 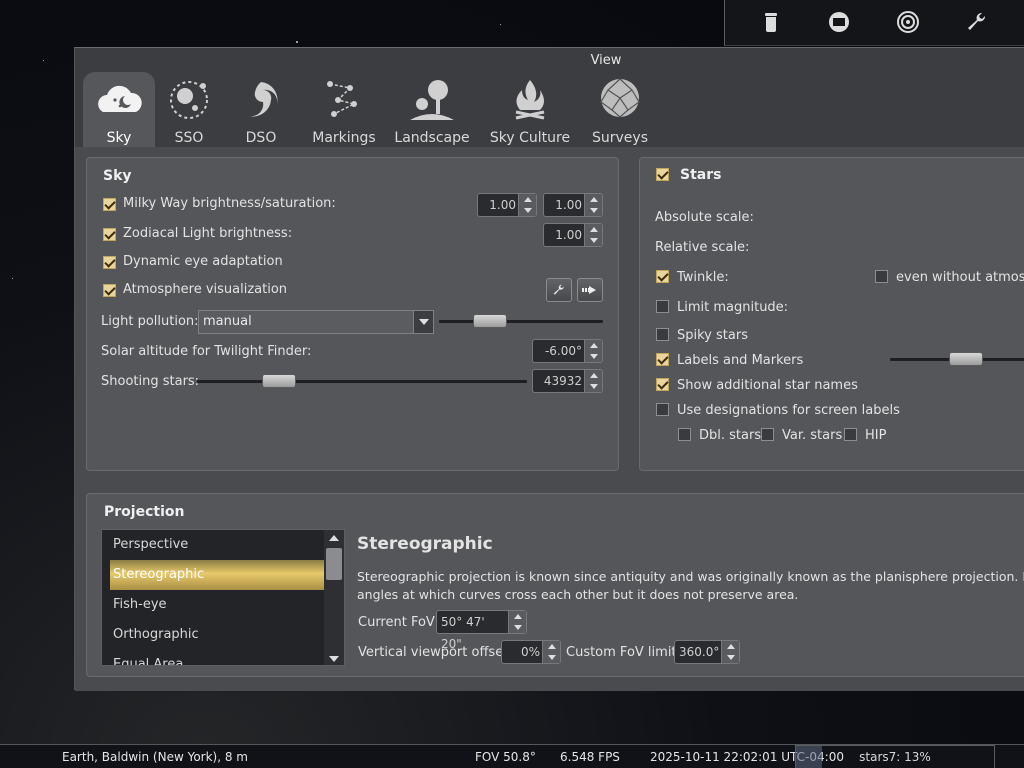 What do you see at coordinates (316, 322) in the screenshot?
I see `light-pollution-combo: manual` at bounding box center [316, 322].